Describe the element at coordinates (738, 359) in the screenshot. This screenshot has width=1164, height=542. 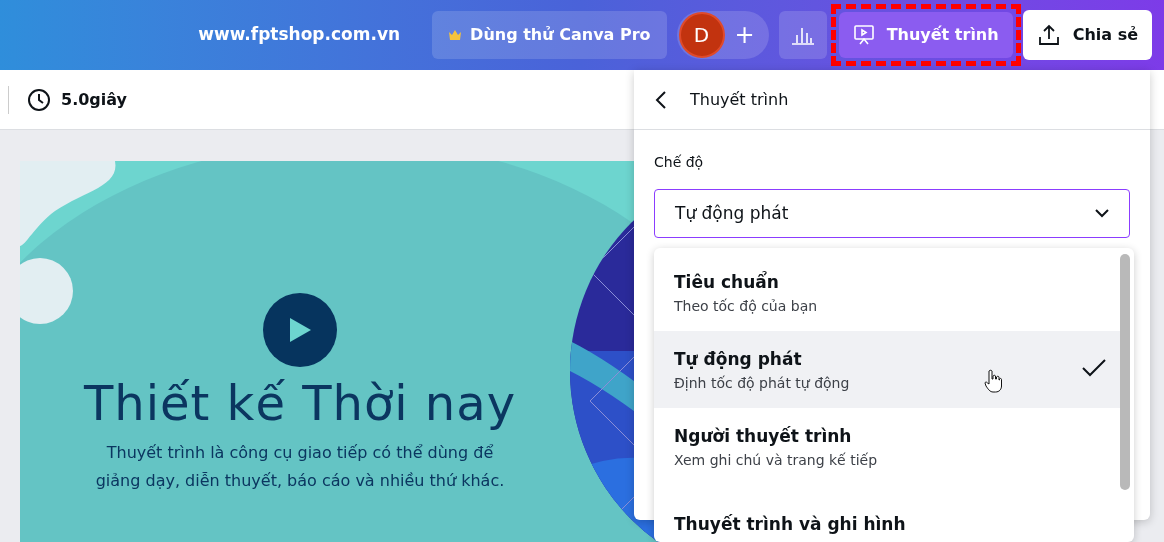
I see `option-title: Tự động phát` at that location.